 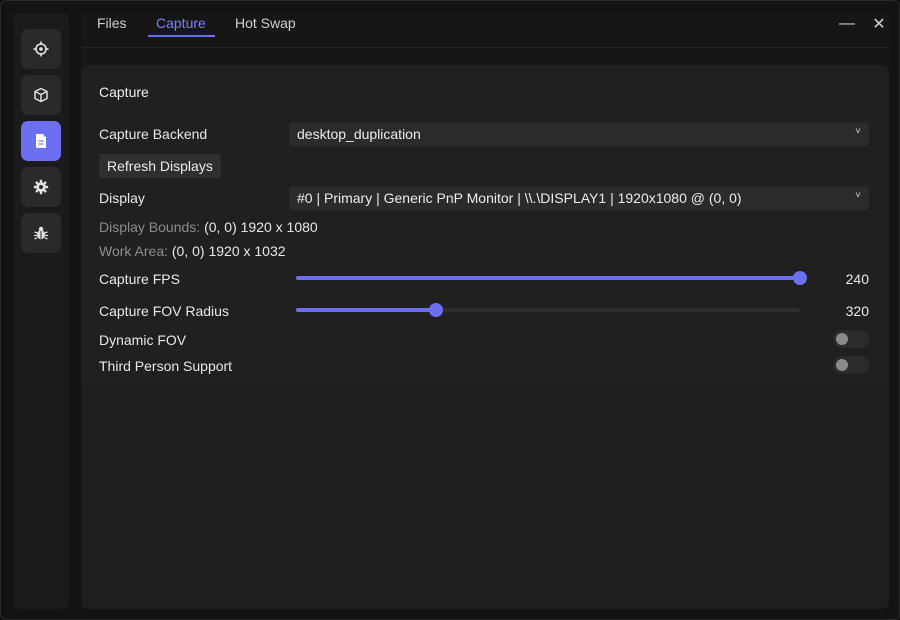 What do you see at coordinates (228, 251) in the screenshot?
I see `work-area-value: (0, 0) 1920 x 1032` at bounding box center [228, 251].